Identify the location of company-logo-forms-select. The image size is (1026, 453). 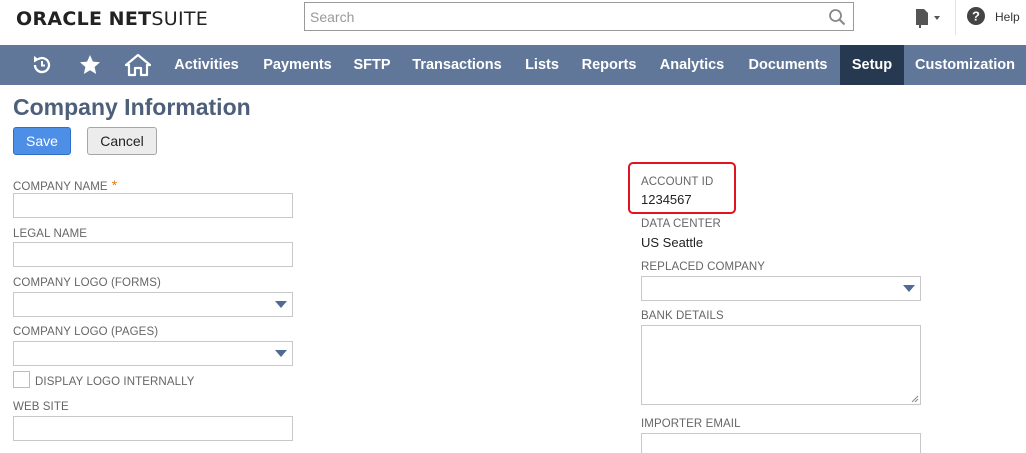
(153, 304).